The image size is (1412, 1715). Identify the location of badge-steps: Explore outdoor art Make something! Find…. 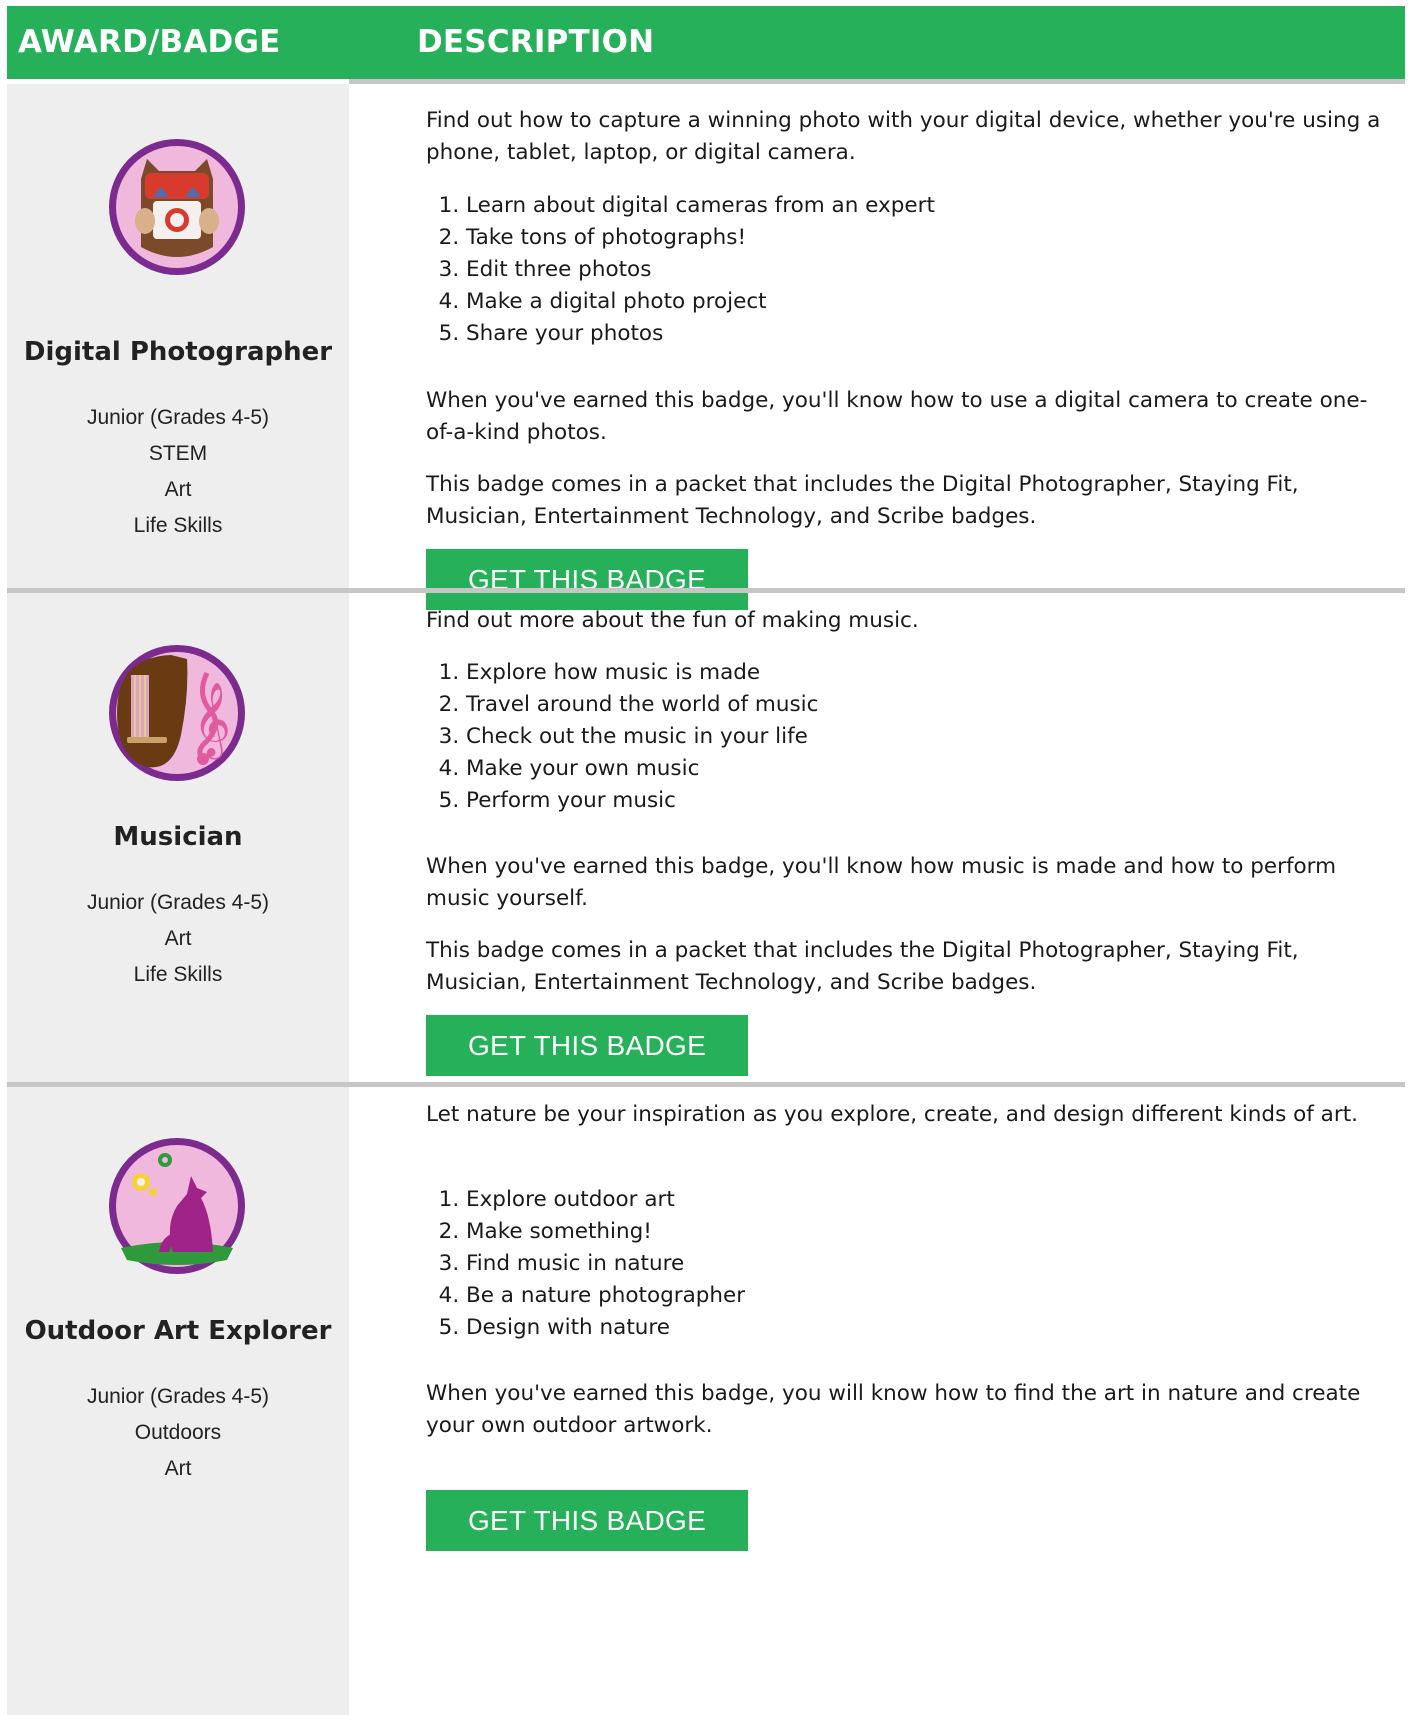
(896, 1264).